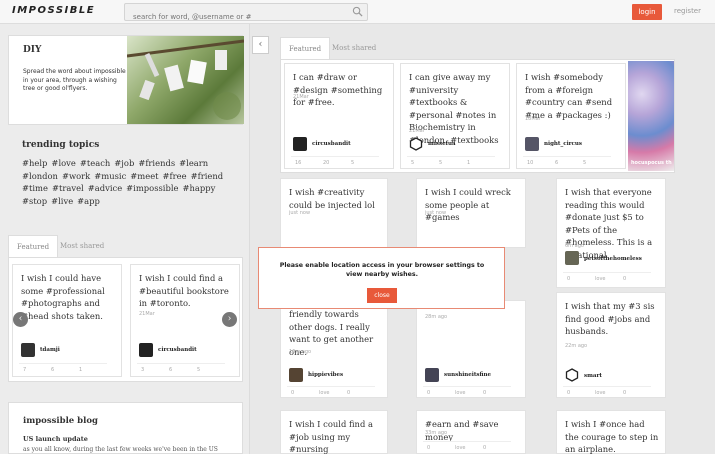 The image size is (715, 454). Describe the element at coordinates (35, 188) in the screenshot. I see `tag: #time` at that location.